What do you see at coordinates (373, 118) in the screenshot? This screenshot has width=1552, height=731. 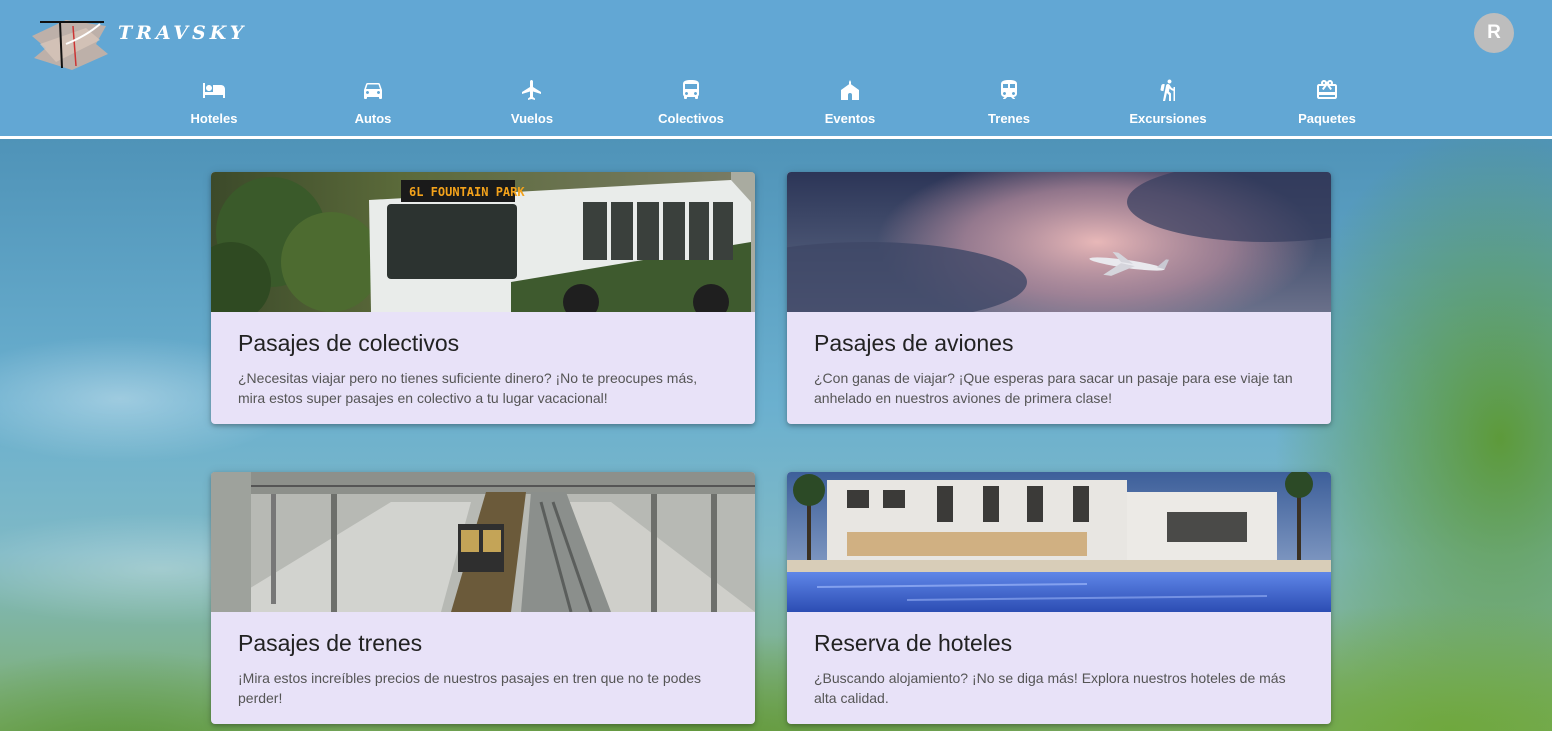 I see `nav-label: Autos` at bounding box center [373, 118].